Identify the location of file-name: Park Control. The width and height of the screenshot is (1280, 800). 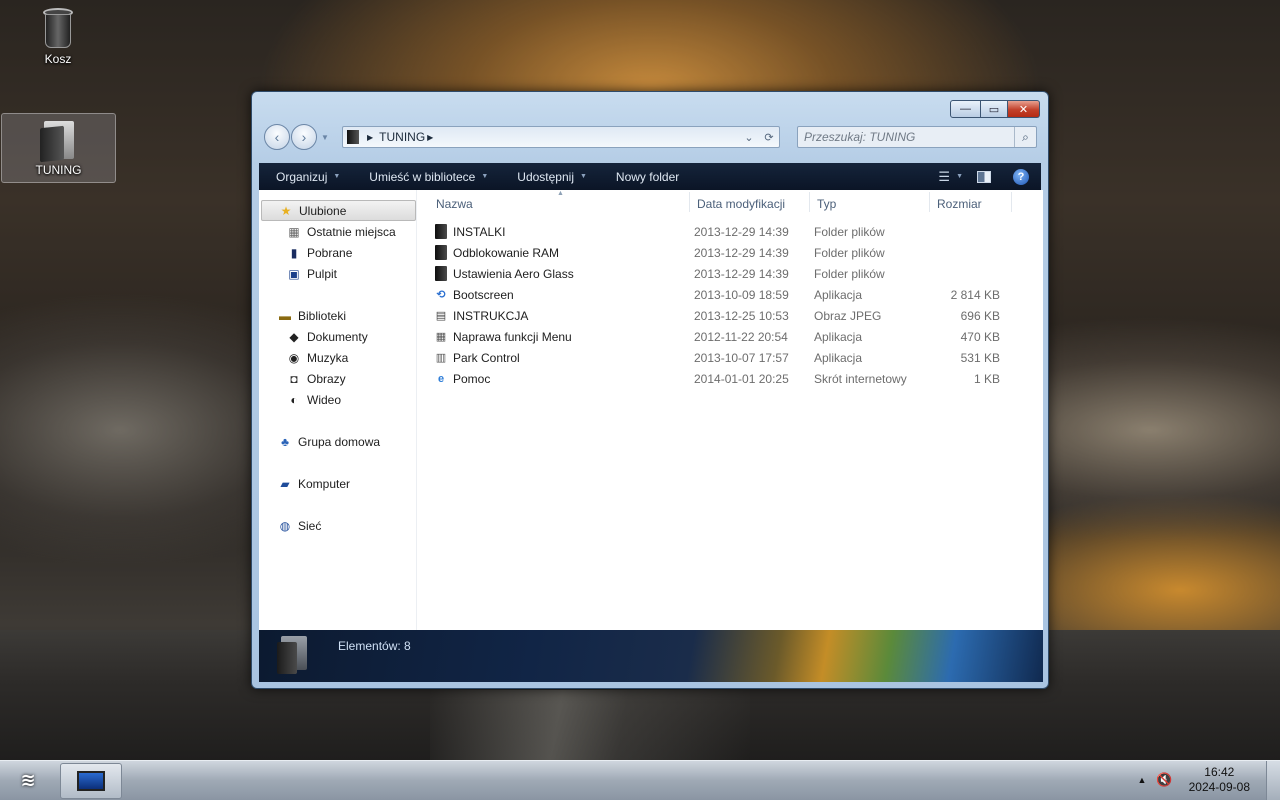
(486, 357).